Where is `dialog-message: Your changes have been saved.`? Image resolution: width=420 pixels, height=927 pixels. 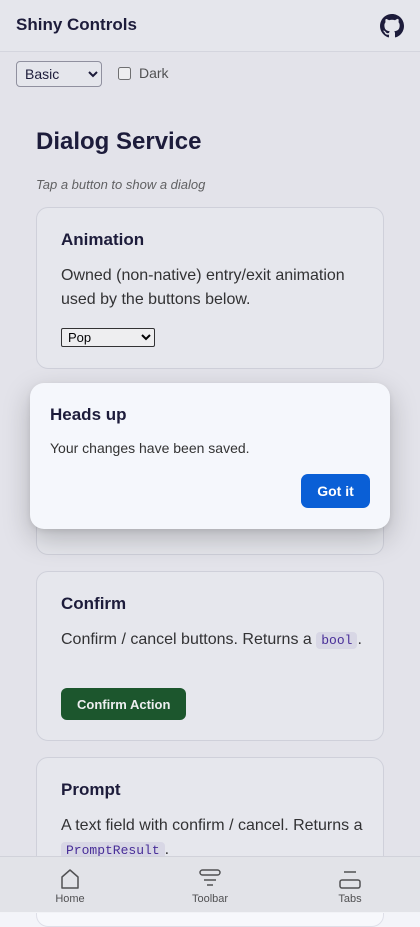
dialog-message: Your changes have been saved. is located at coordinates (150, 448).